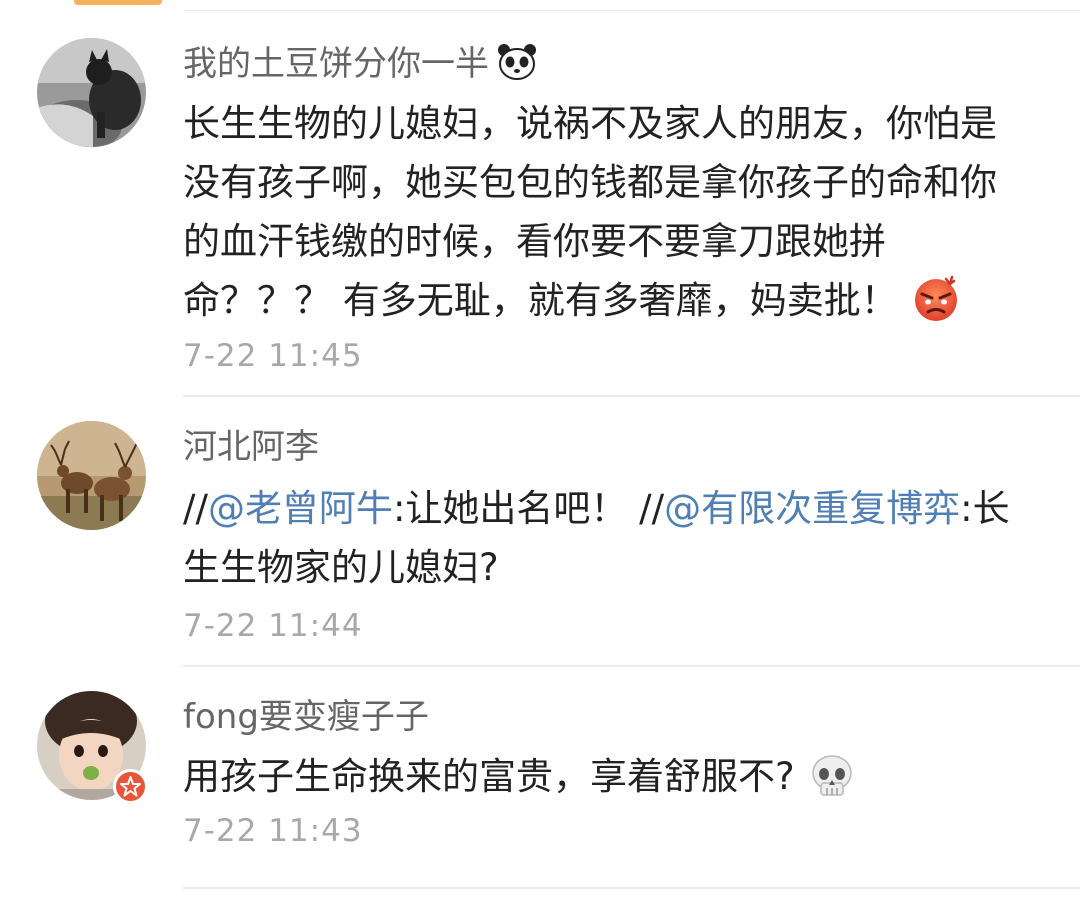 The height and width of the screenshot is (897, 1080). I want to click on comment-username: 河北阿李, so click(251, 447).